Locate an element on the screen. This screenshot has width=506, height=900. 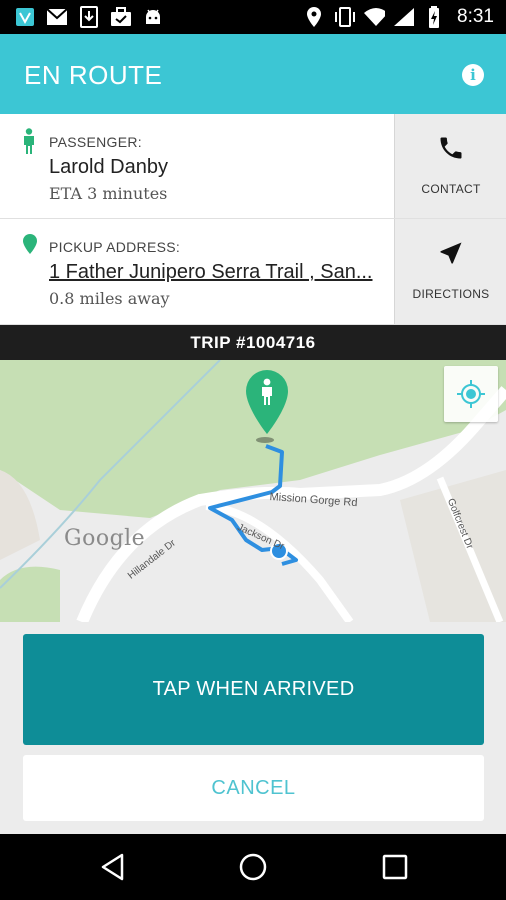
navigation-arrow-icon is located at coordinates (450, 253).